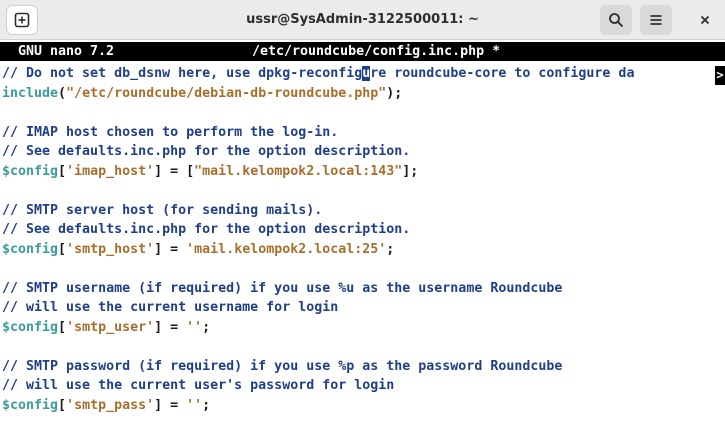  I want to click on search-button, so click(616, 20).